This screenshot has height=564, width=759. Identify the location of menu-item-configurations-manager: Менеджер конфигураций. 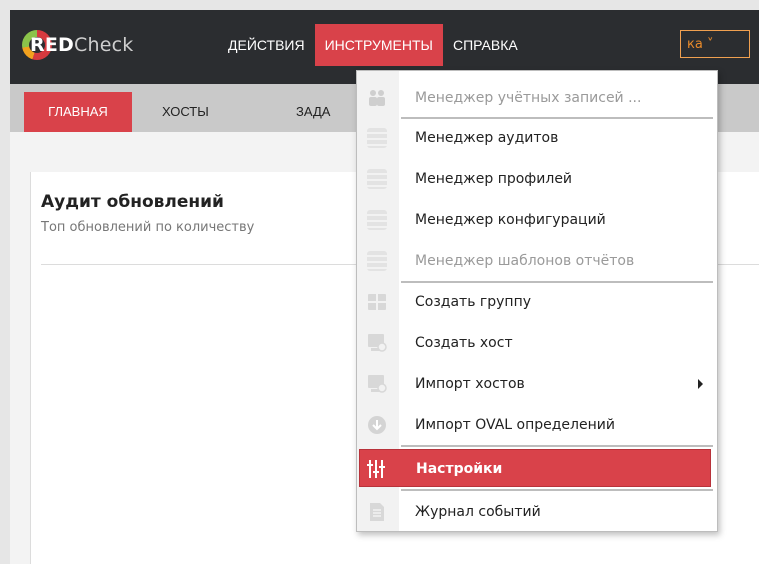
(537, 220).